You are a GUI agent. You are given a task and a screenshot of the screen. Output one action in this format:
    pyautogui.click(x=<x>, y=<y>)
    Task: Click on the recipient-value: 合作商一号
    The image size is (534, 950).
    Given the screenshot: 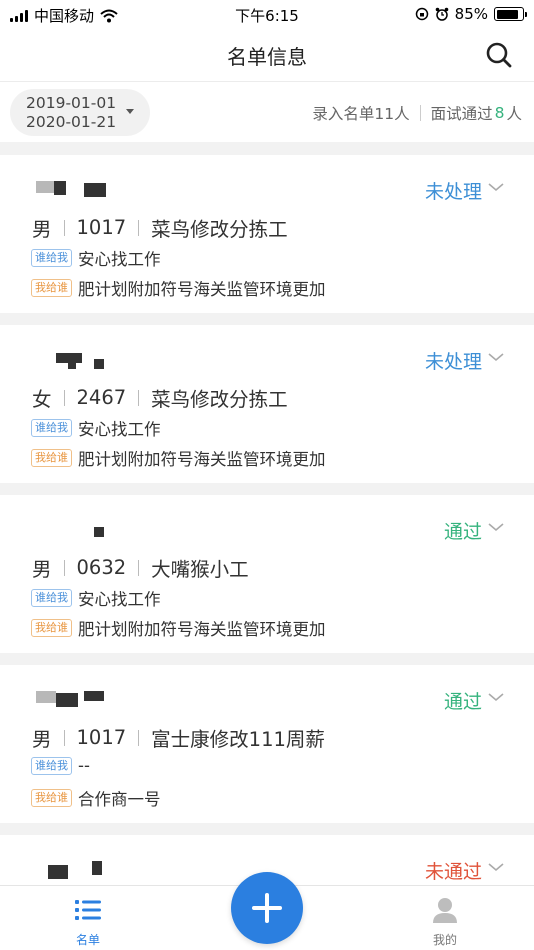 What is the action you would take?
    pyautogui.click(x=119, y=799)
    